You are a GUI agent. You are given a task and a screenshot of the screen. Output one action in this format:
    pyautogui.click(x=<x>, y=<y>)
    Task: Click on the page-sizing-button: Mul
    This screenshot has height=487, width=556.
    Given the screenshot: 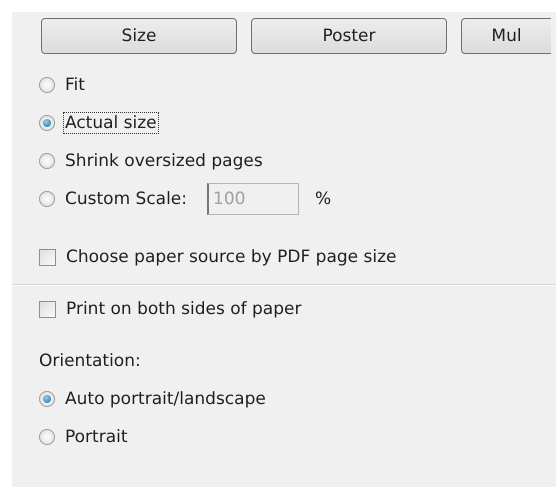 What is the action you would take?
    pyautogui.click(x=506, y=36)
    